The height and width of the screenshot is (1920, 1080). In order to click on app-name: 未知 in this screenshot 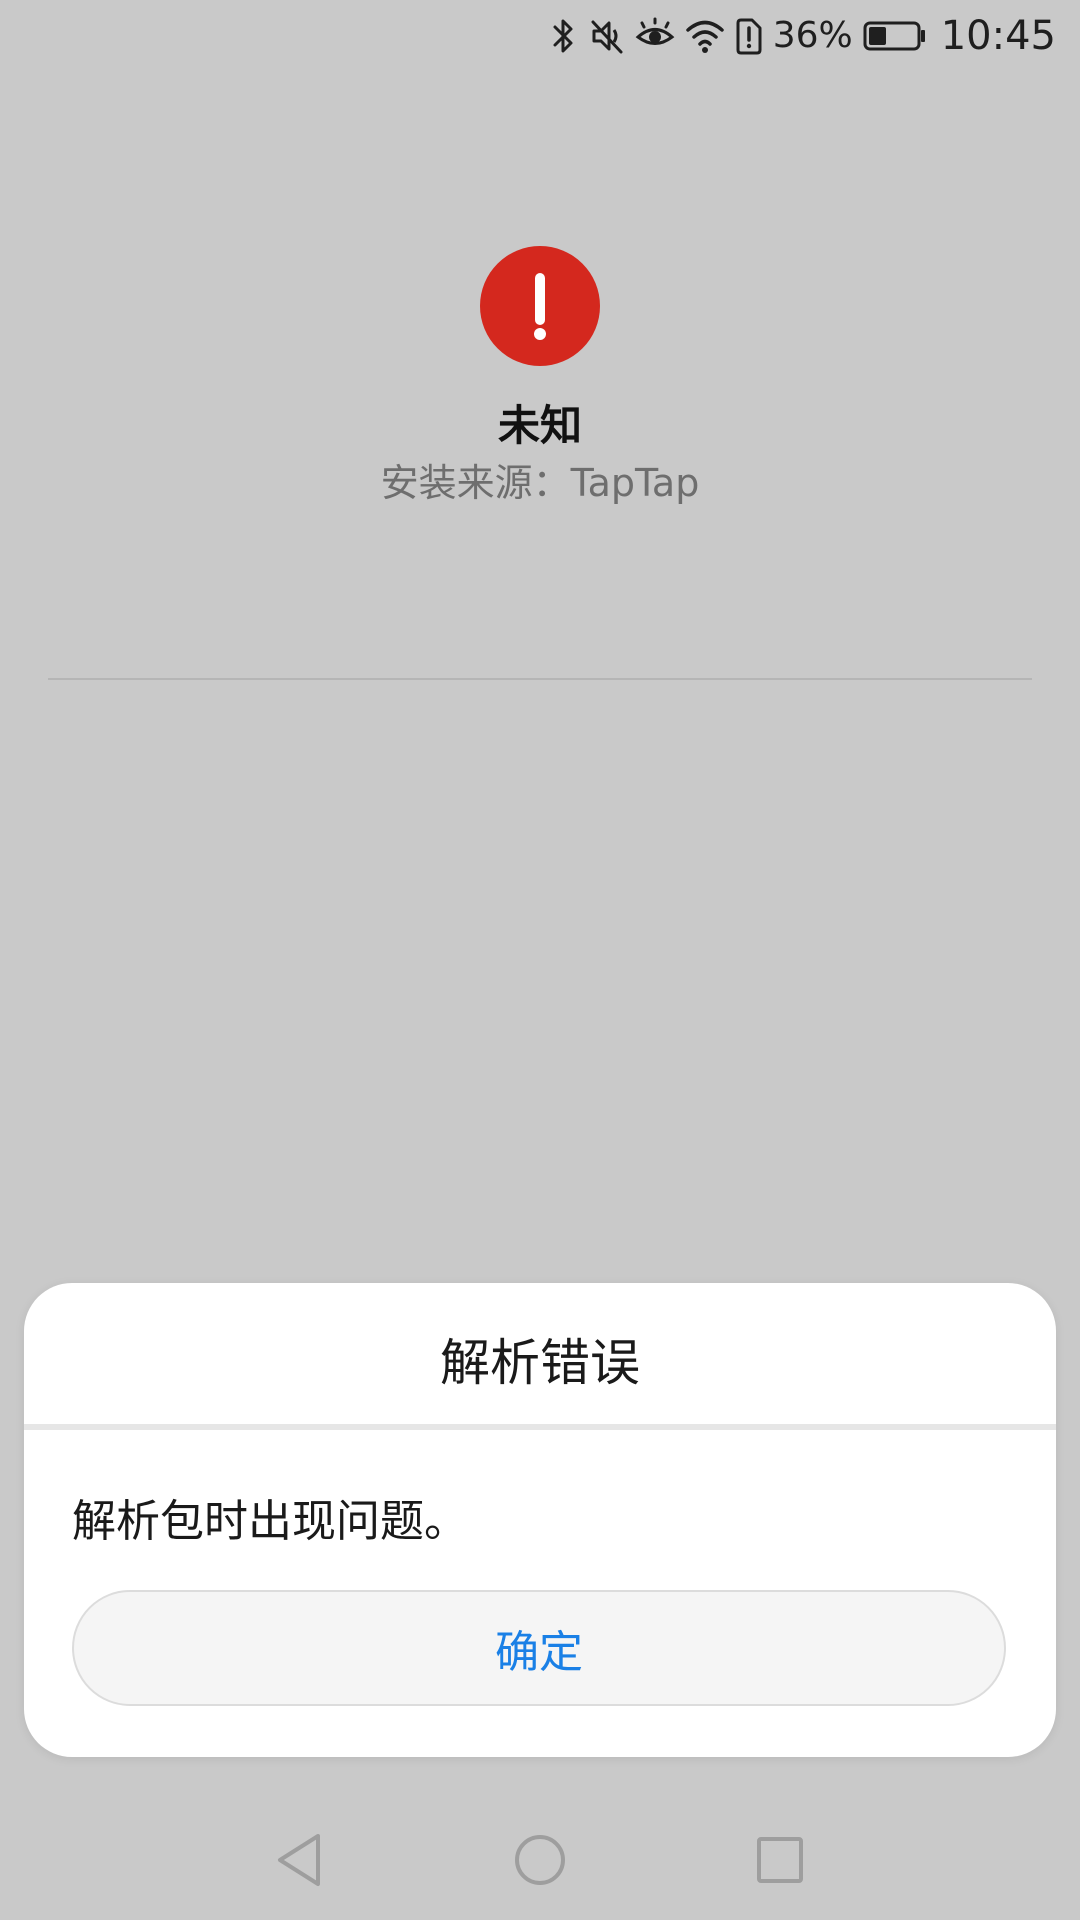, I will do `click(539, 425)`.